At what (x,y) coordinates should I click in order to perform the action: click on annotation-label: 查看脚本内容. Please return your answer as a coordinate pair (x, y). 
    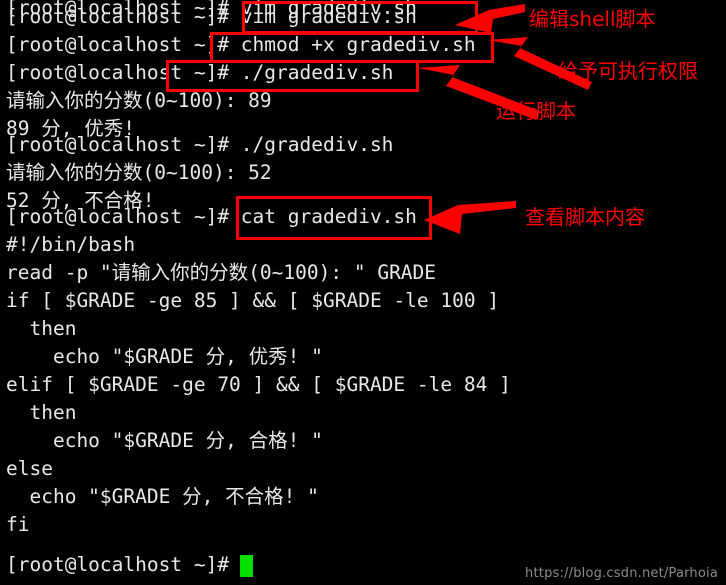
    Looking at the image, I should click on (585, 217).